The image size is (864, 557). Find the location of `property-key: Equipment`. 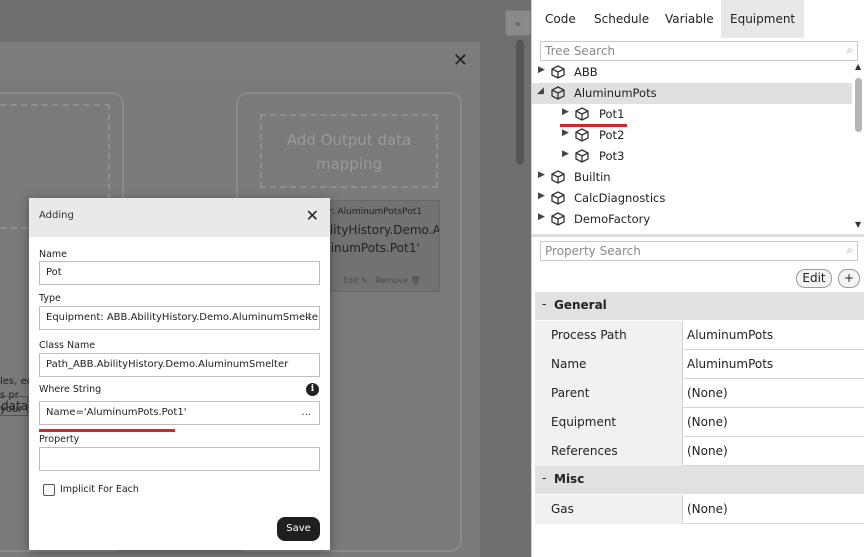

property-key: Equipment is located at coordinates (609, 422).